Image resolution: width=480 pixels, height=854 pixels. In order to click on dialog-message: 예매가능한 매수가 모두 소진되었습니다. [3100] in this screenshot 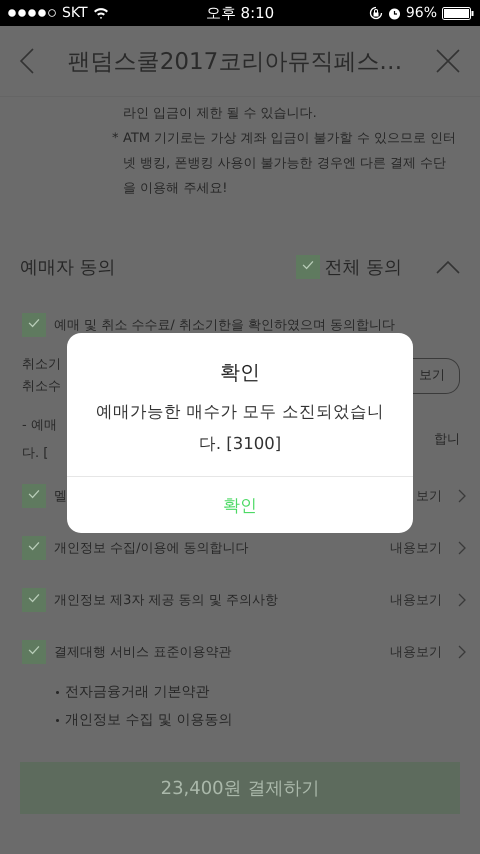, I will do `click(240, 428)`.